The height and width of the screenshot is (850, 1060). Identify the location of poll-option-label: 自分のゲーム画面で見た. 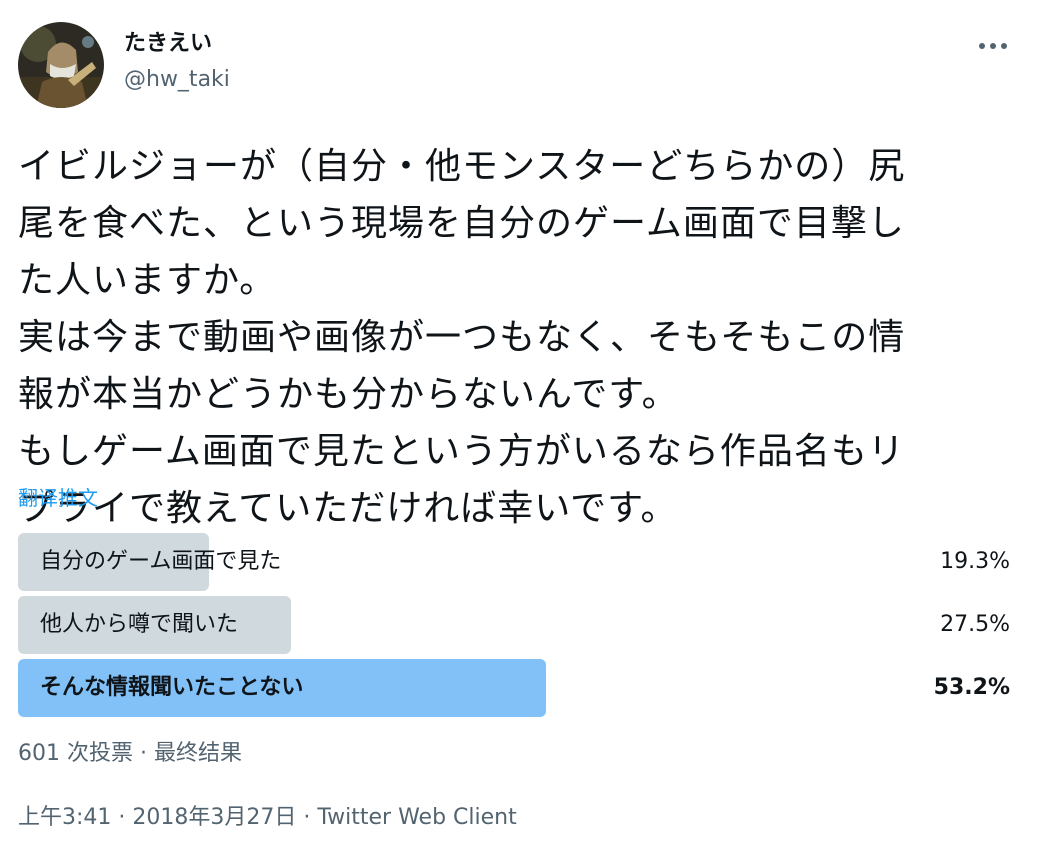
(161, 561).